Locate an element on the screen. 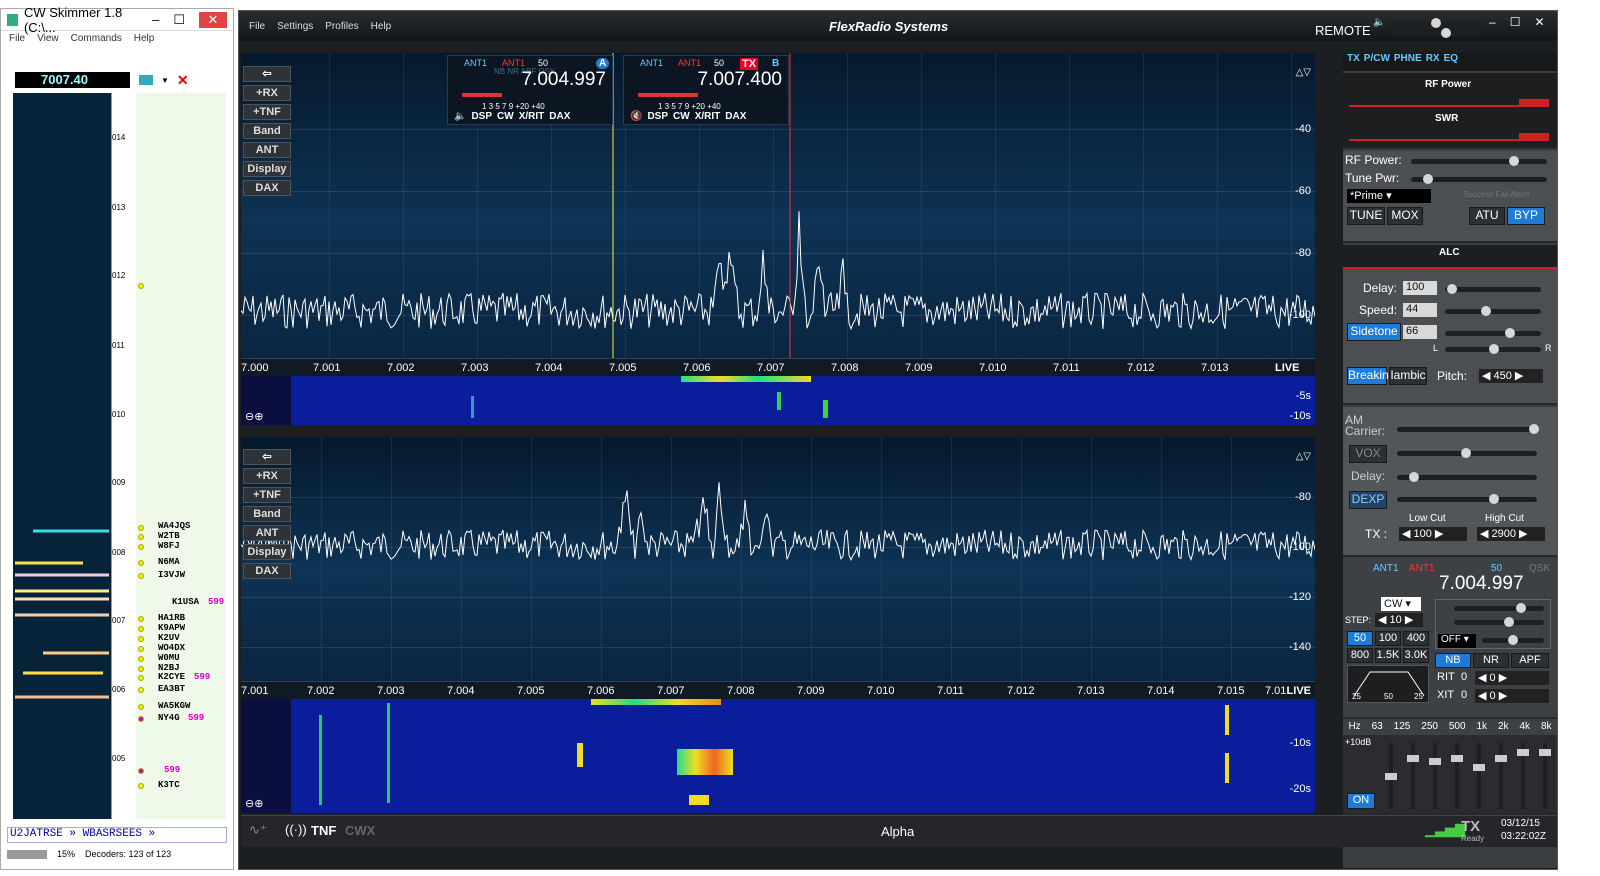 The width and height of the screenshot is (1600, 876). iambic-button: Iambic is located at coordinates (1408, 376).